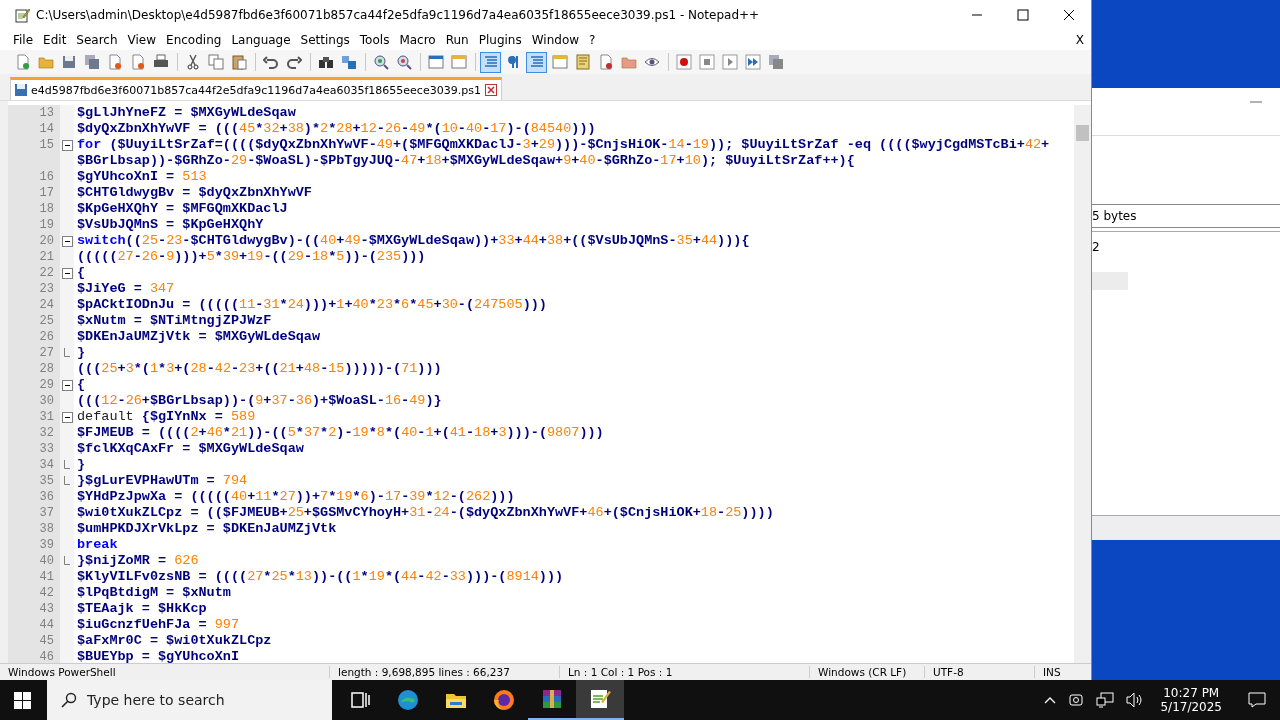 This screenshot has height=720, width=1280. I want to click on code-line: $fclKXqCAxFr = $MXGyWLdeSqaw, so click(190, 449).